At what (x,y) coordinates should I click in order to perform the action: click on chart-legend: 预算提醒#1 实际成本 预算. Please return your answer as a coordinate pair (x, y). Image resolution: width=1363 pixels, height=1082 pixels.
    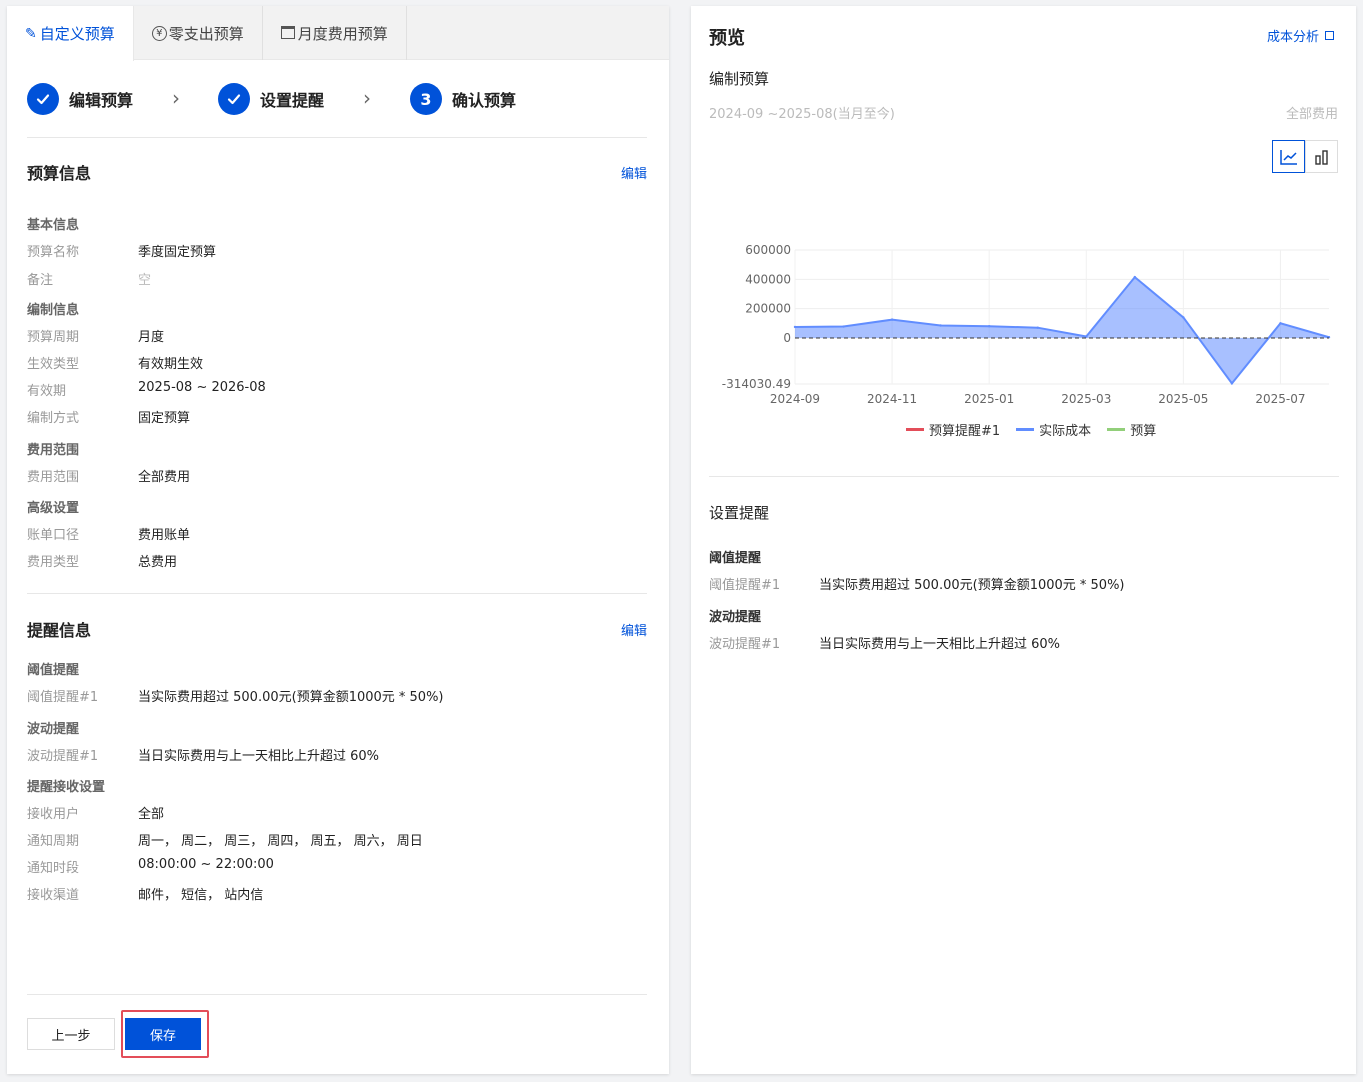
    Looking at the image, I should click on (1039, 429).